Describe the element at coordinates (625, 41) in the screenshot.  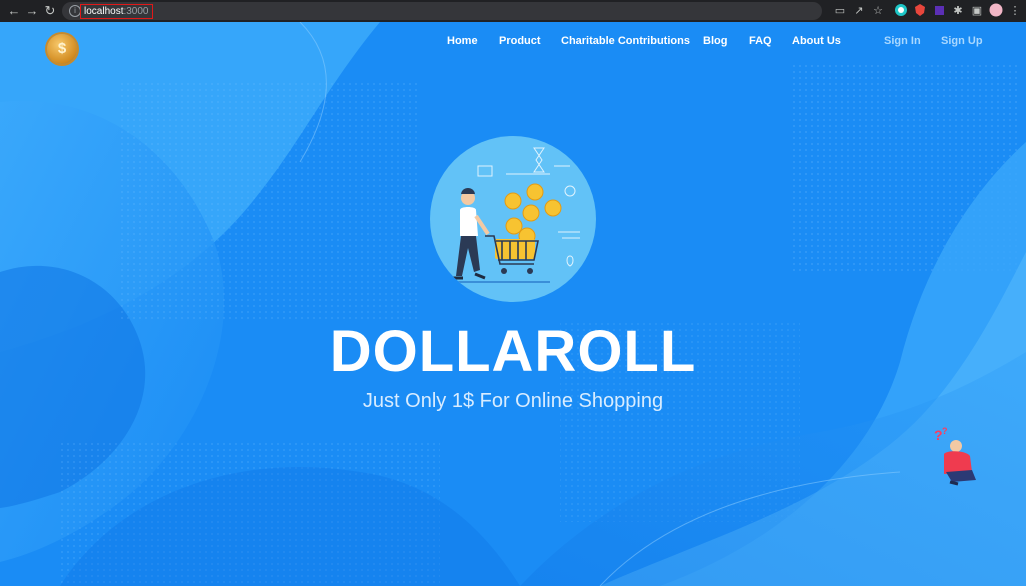
I see `nav-charitable-contributions: Charitable Contributions` at that location.